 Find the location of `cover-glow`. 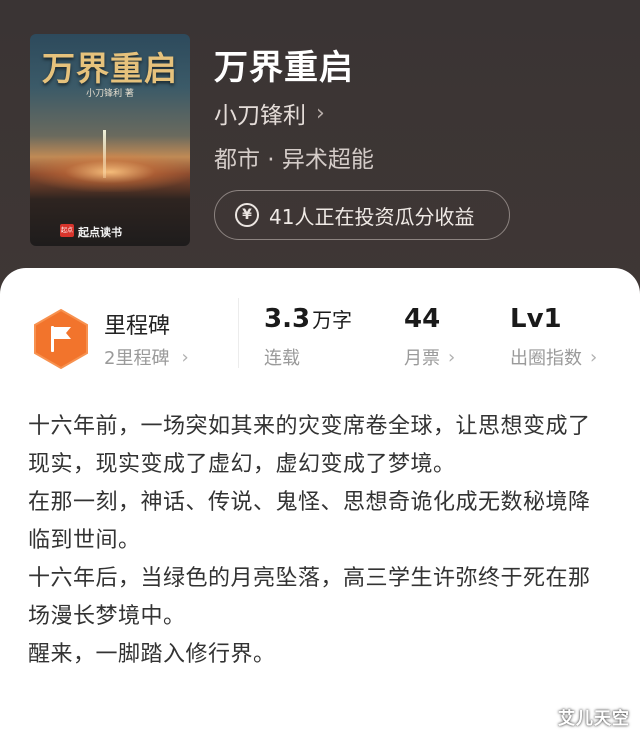

cover-glow is located at coordinates (110, 172).